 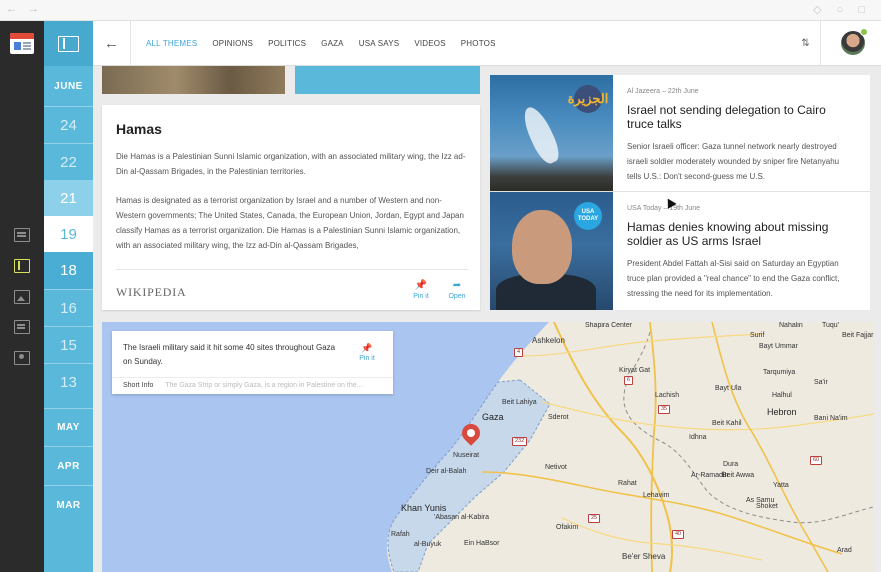 I want to click on month-label-mar: MAR, so click(x=68, y=504).